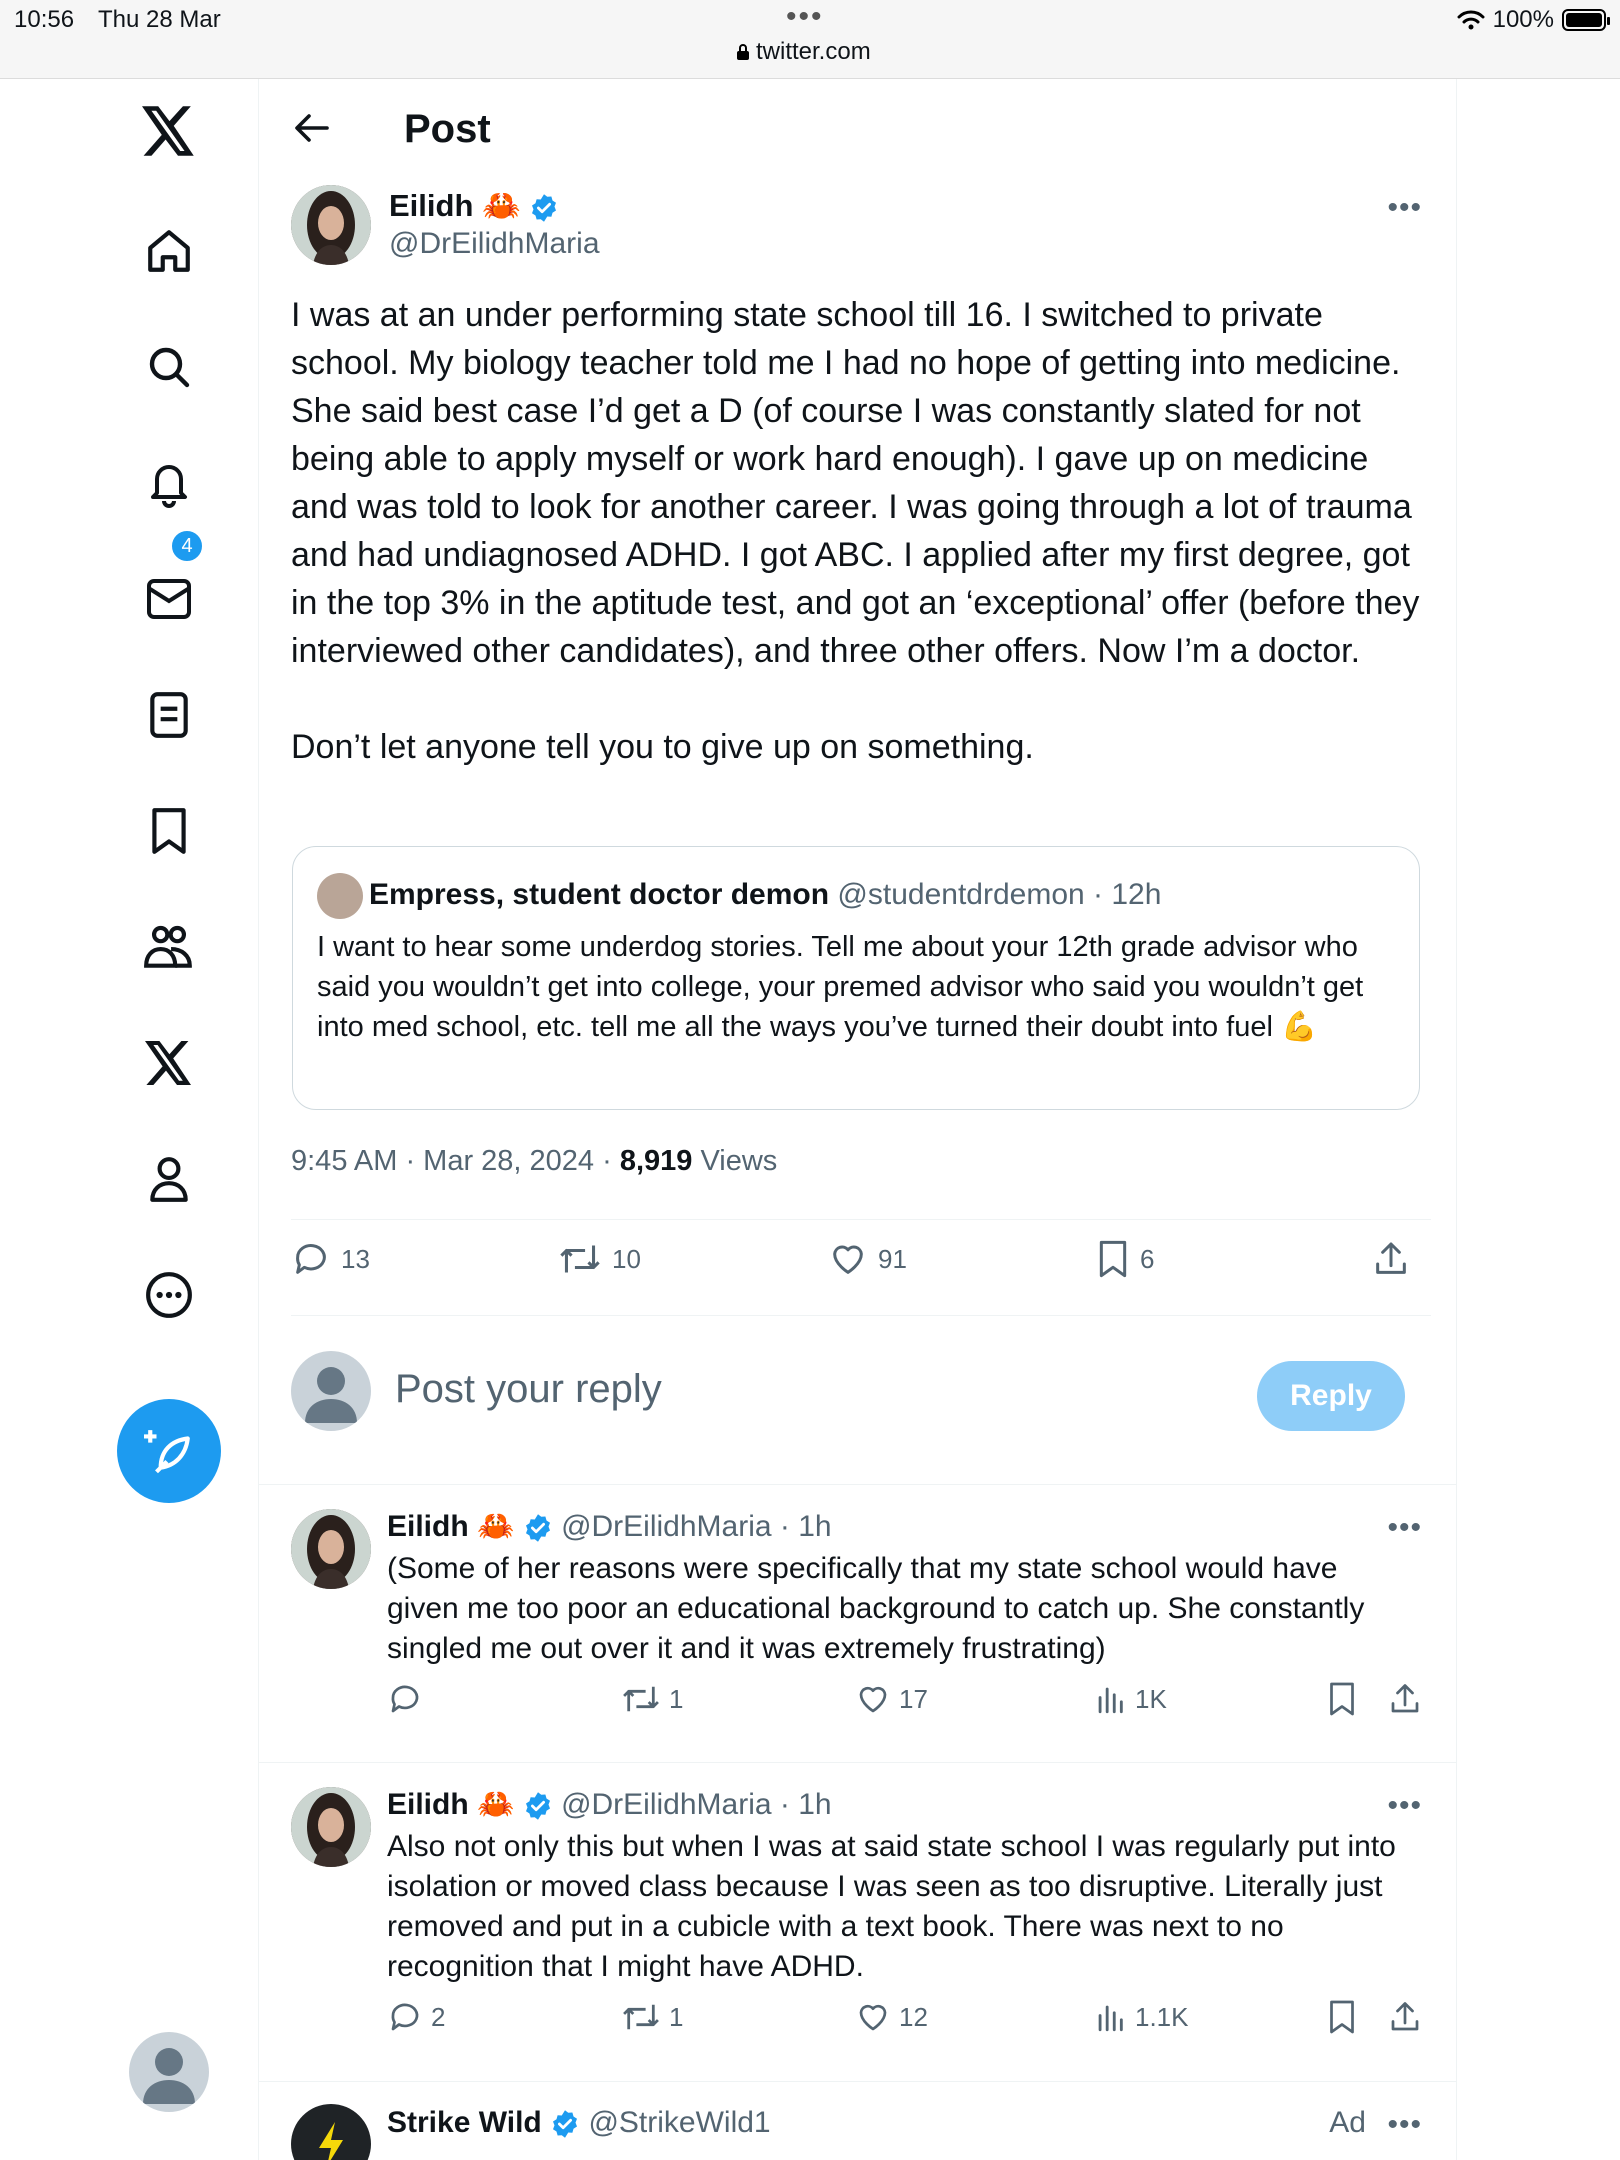 The width and height of the screenshot is (1620, 2160). What do you see at coordinates (455, 1161) in the screenshot?
I see `post-timestamp: 9:45 AM · Mar 28, 2024 ·` at bounding box center [455, 1161].